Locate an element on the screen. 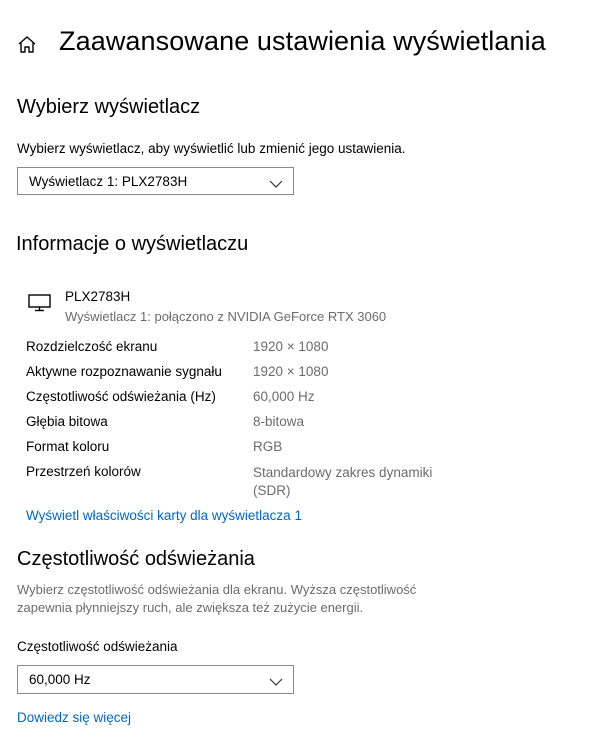 The image size is (606, 748). info-value-refresh-rate: 60,000 Hz is located at coordinates (284, 396).